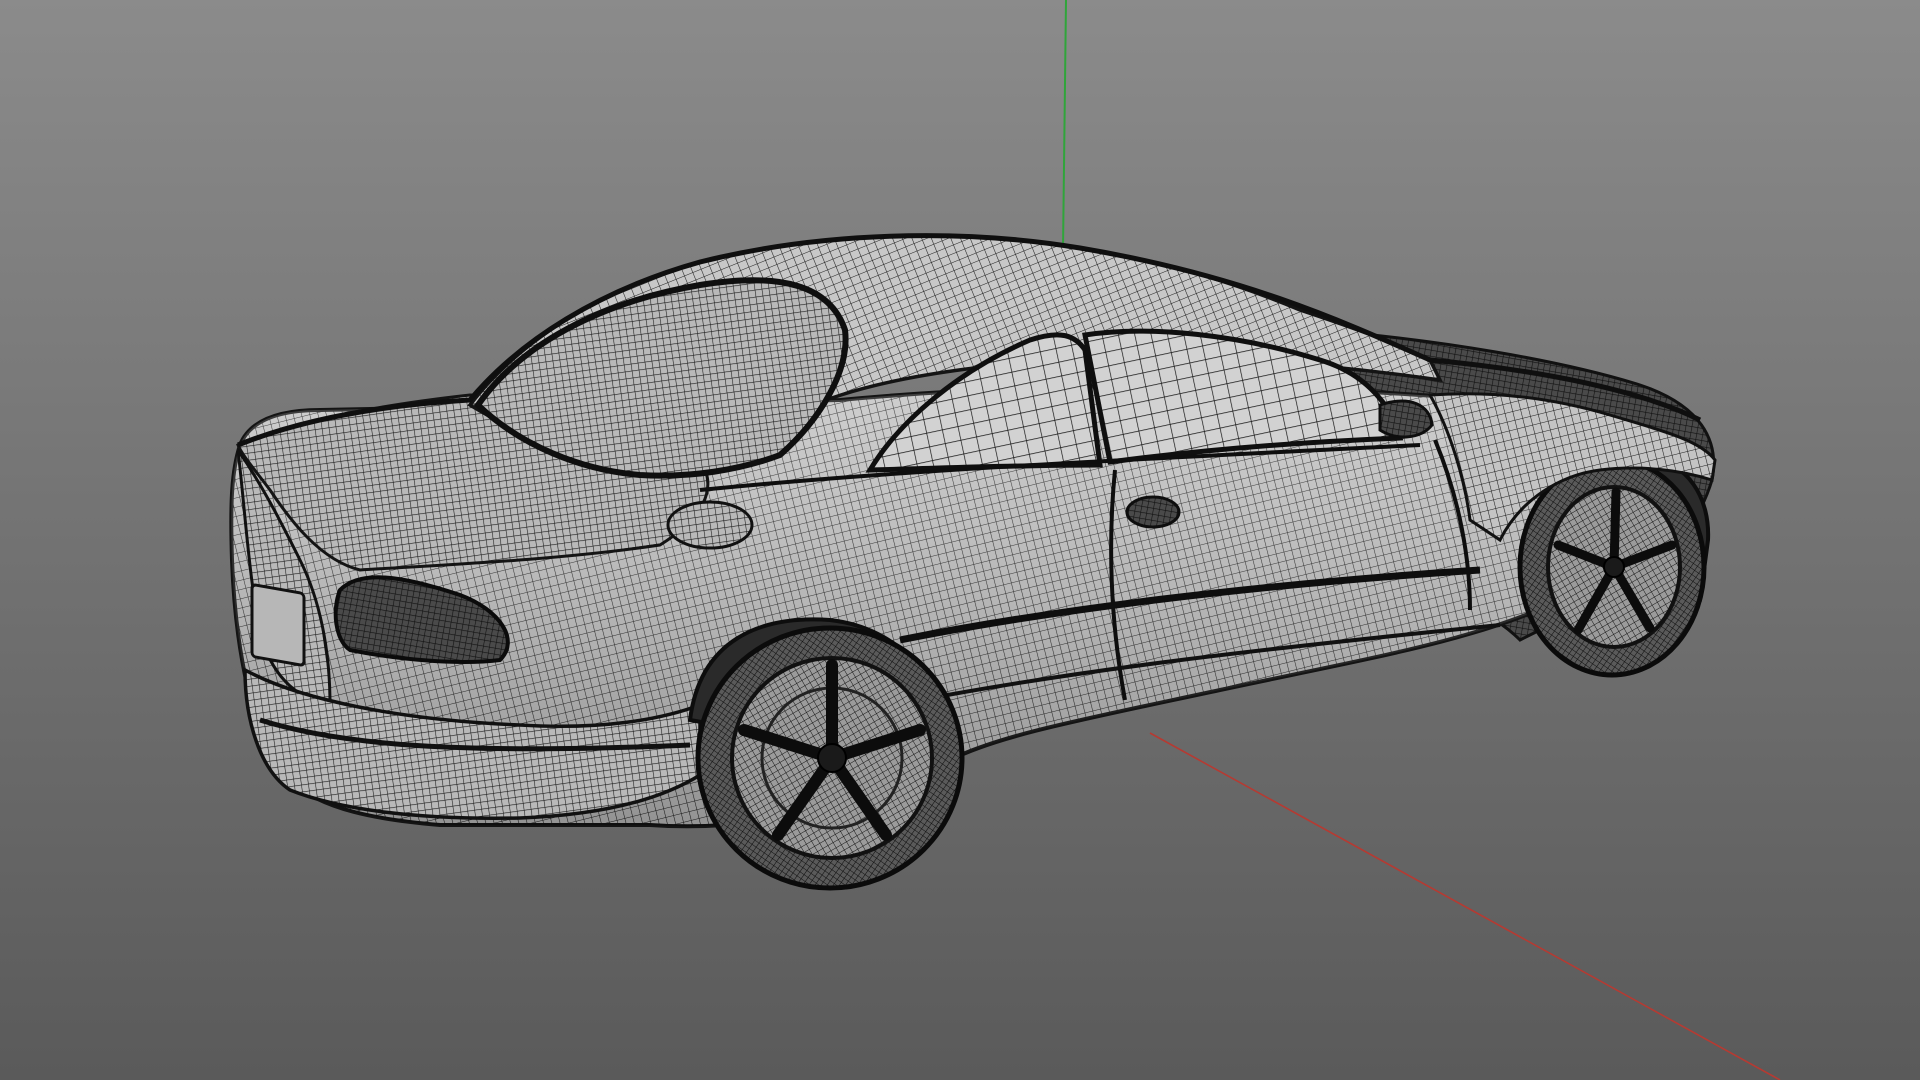 This screenshot has height=1080, width=1920. Describe the element at coordinates (278, 625) in the screenshot. I see `car-license-plate` at that location.